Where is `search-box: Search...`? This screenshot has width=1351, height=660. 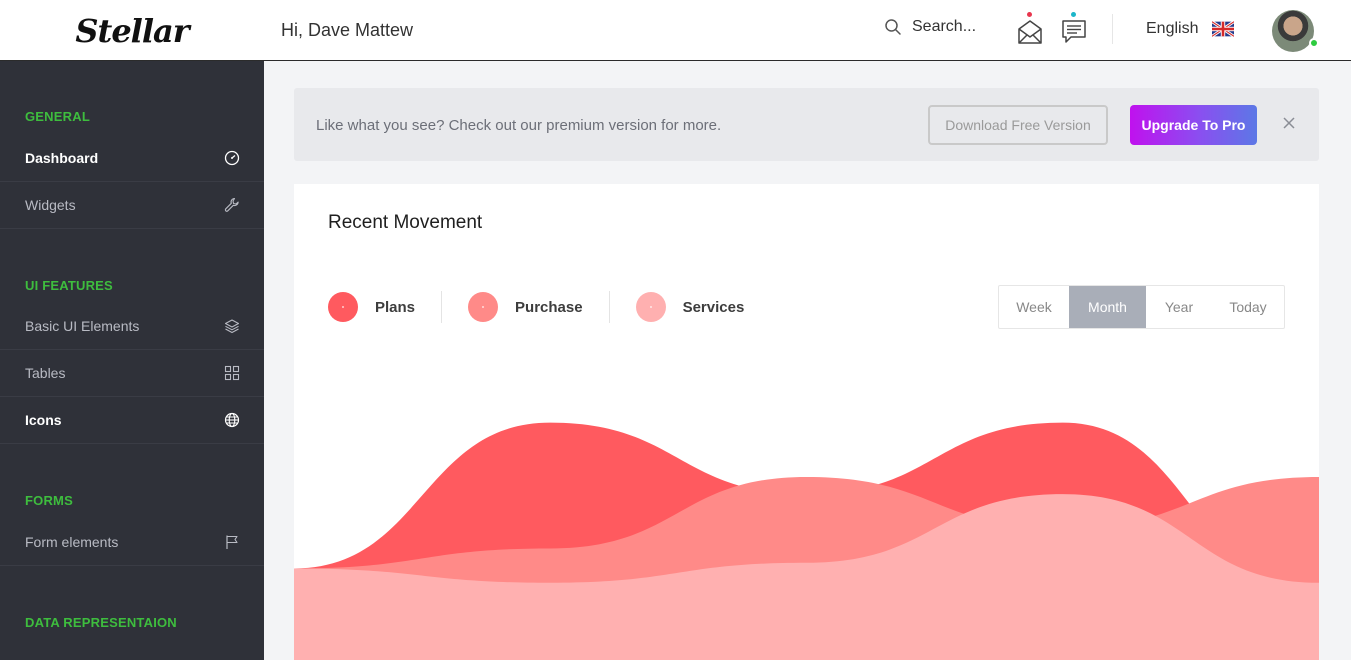 search-box: Search... is located at coordinates (930, 27).